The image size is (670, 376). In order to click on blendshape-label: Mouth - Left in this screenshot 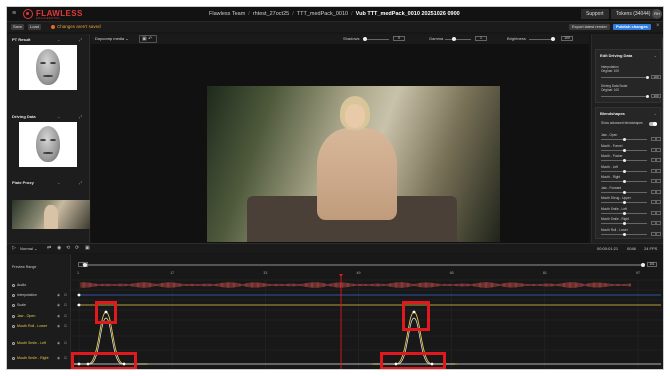, I will do `click(610, 166)`.